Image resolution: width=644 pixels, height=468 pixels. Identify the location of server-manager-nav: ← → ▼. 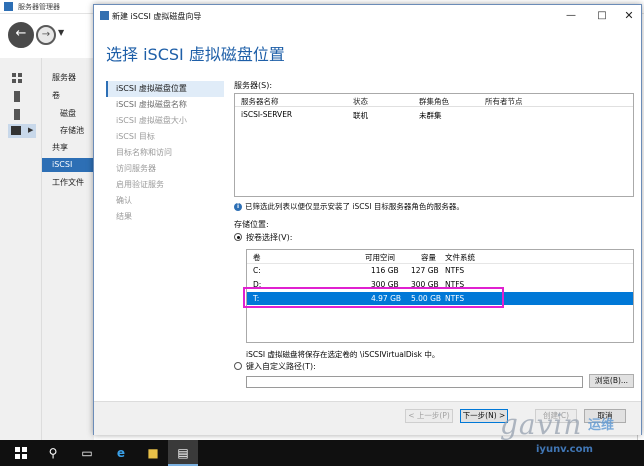
(46, 36).